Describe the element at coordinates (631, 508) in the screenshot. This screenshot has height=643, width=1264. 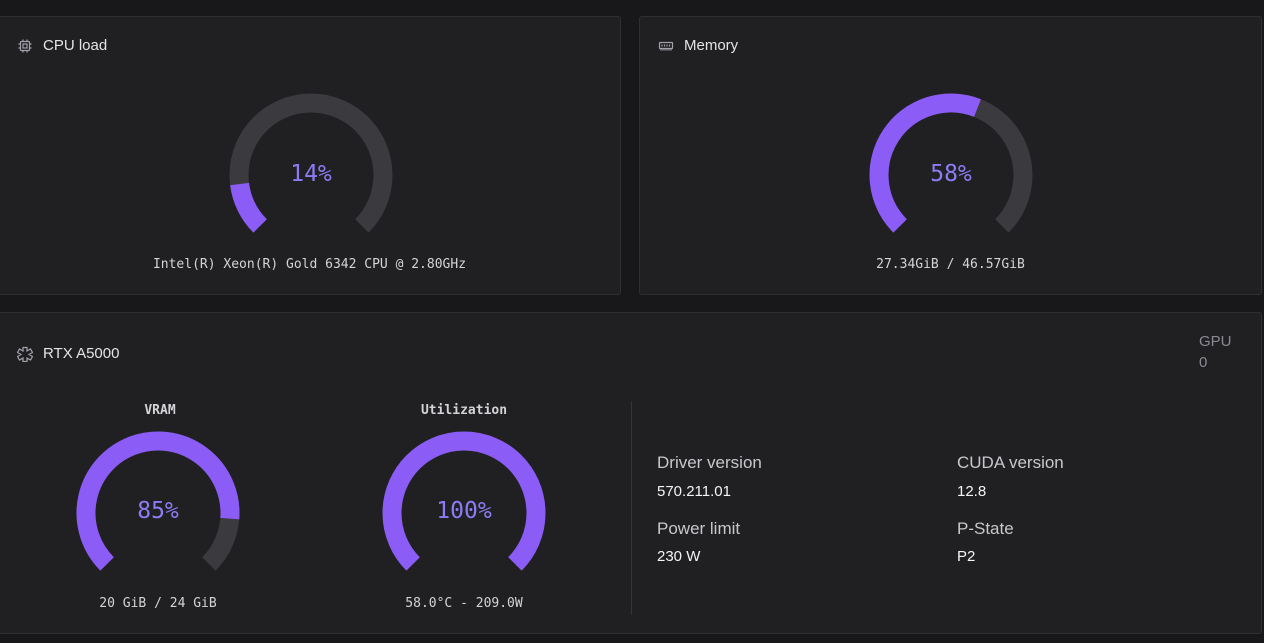
I see `gpu-section-divider` at that location.